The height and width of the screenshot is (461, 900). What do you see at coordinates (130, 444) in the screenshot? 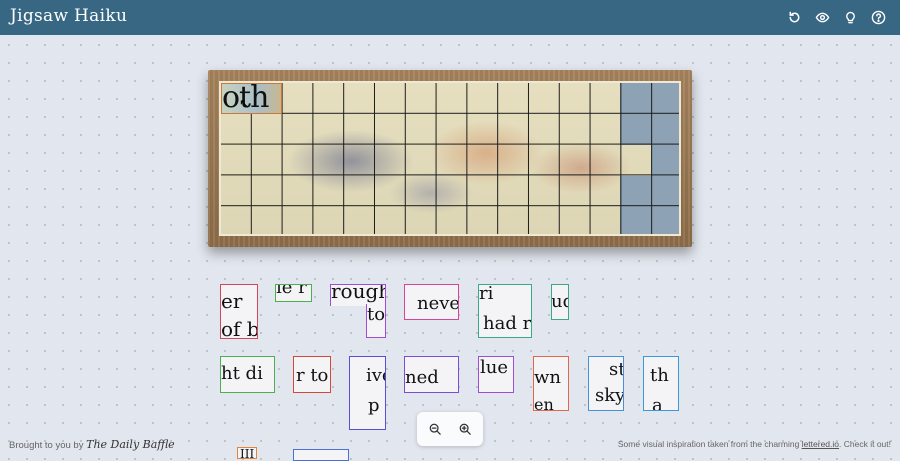
I see `brand-logo: The Daily Baffle` at bounding box center [130, 444].